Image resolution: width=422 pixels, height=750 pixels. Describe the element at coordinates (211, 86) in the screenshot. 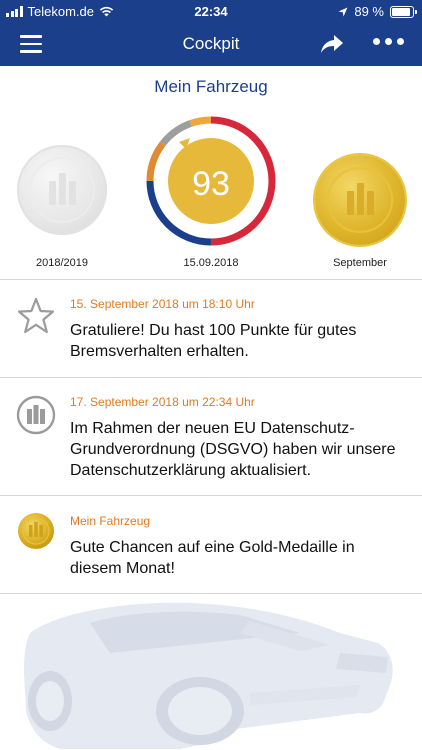

I see `section-title: Mein Fahrzeug` at that location.